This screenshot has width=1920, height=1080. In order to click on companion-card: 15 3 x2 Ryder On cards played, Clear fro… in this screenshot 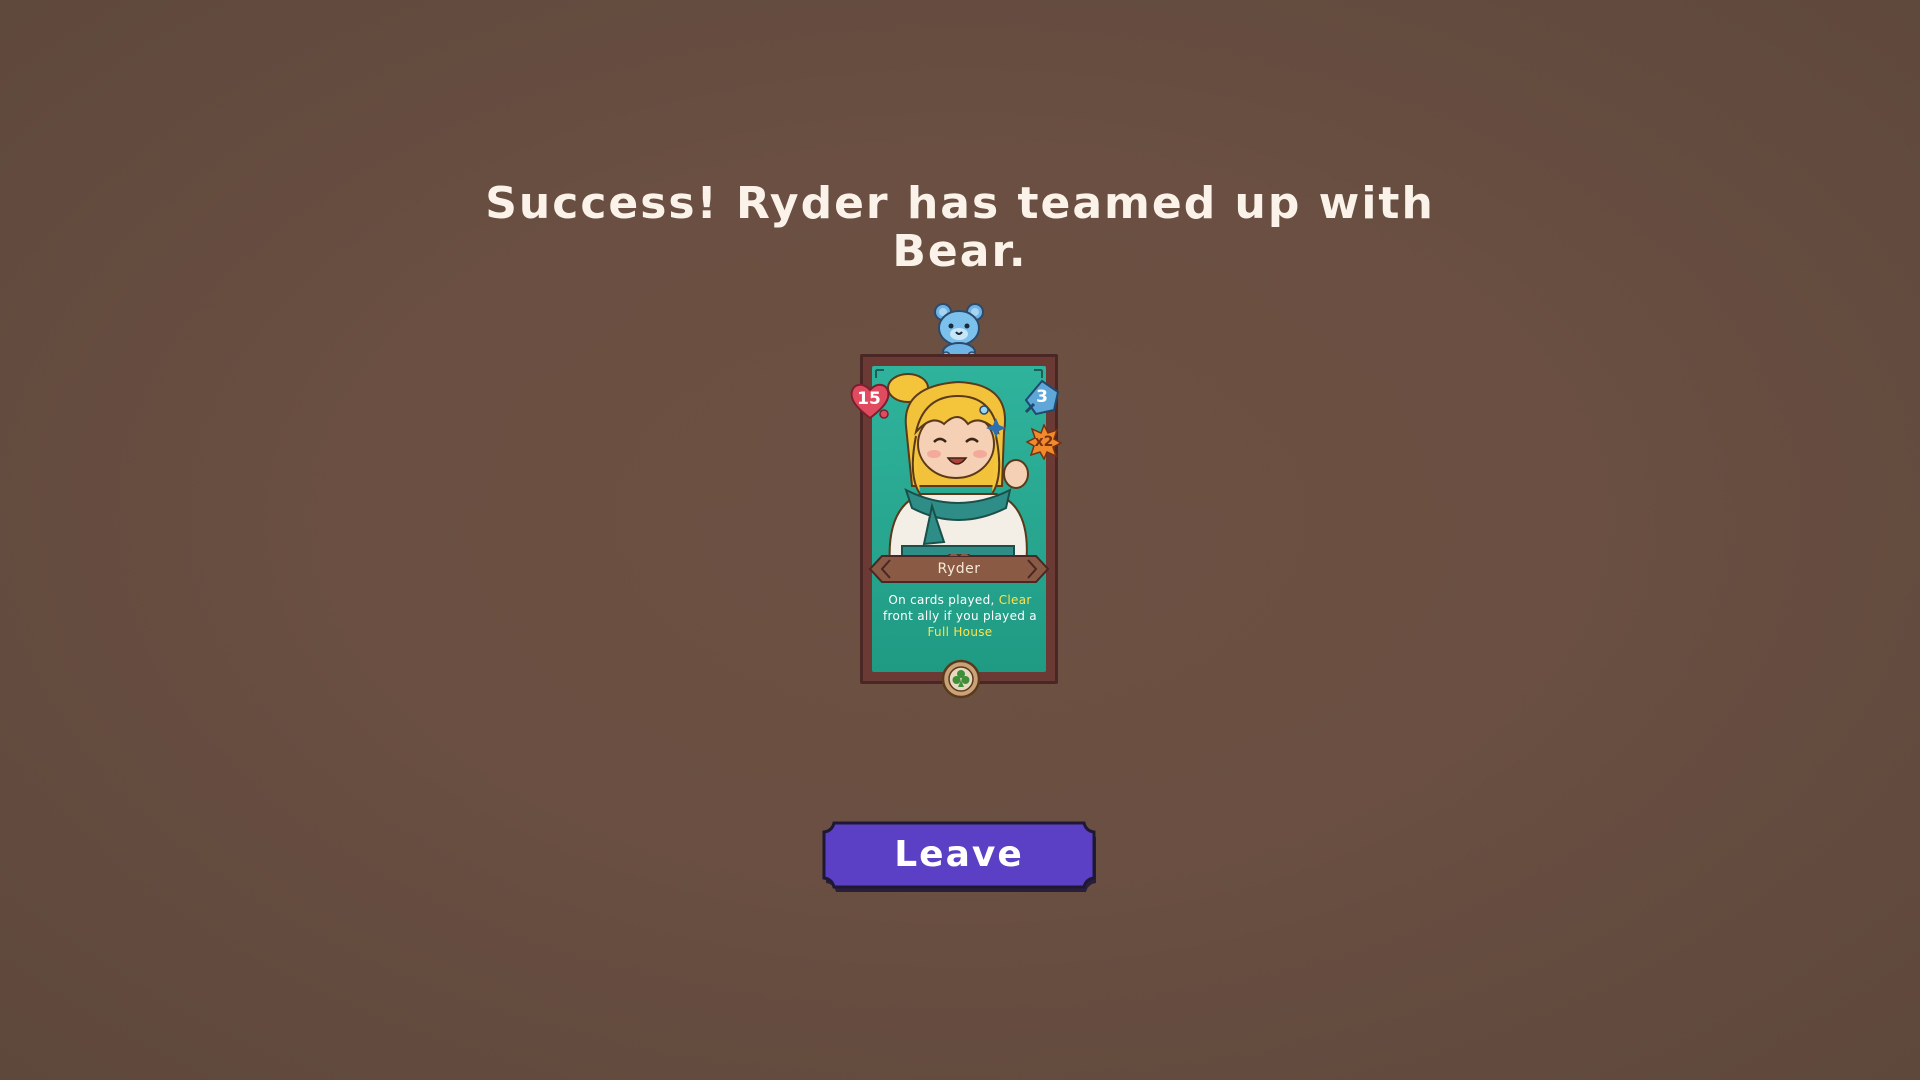, I will do `click(960, 501)`.